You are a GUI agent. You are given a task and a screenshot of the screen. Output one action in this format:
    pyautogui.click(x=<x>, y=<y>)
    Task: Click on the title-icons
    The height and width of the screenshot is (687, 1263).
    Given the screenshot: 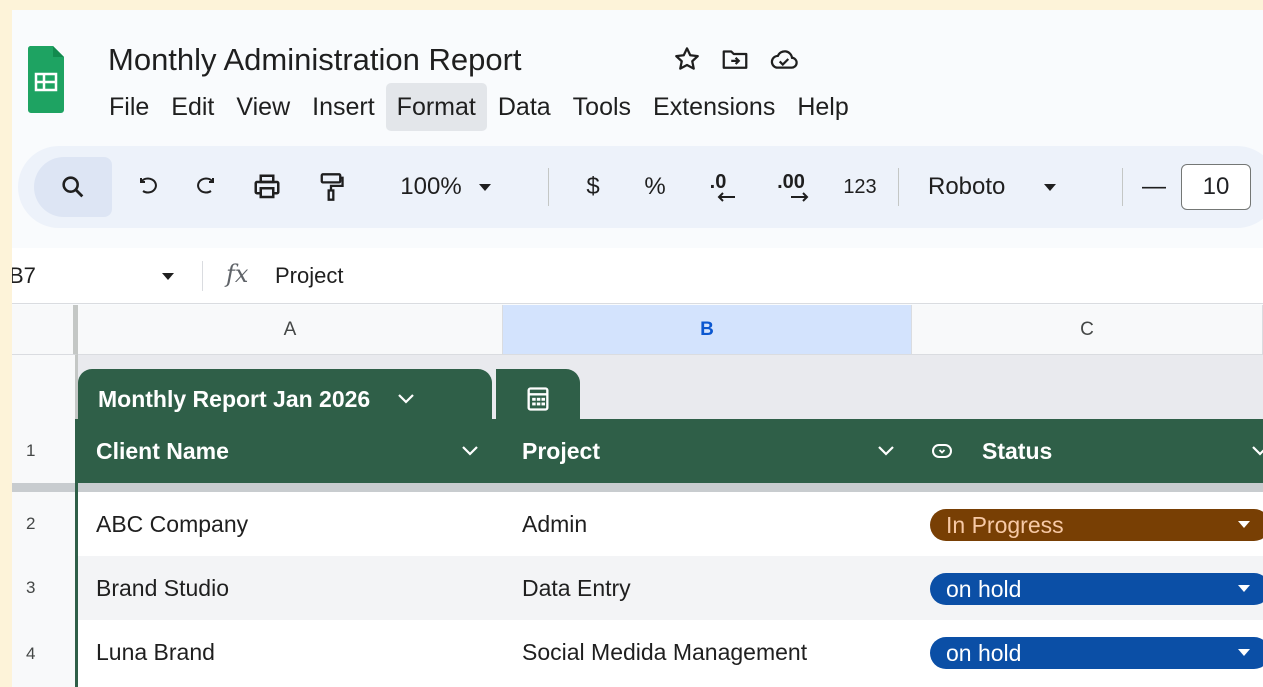 What is the action you would take?
    pyautogui.click(x=736, y=59)
    